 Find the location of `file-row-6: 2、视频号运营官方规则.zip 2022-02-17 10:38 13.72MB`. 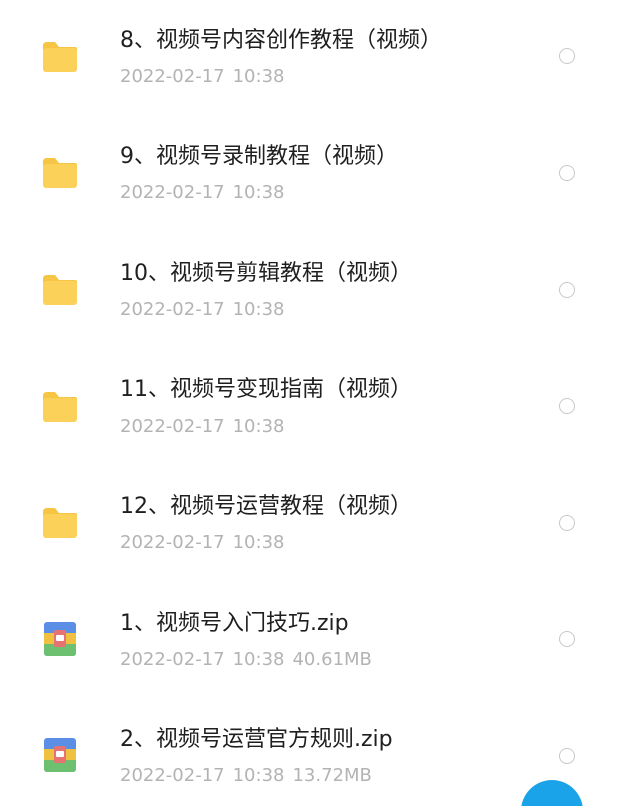

file-row-6: 2、视频号运营官方规则.zip 2022-02-17 10:38 13.72MB is located at coordinates (308, 752).